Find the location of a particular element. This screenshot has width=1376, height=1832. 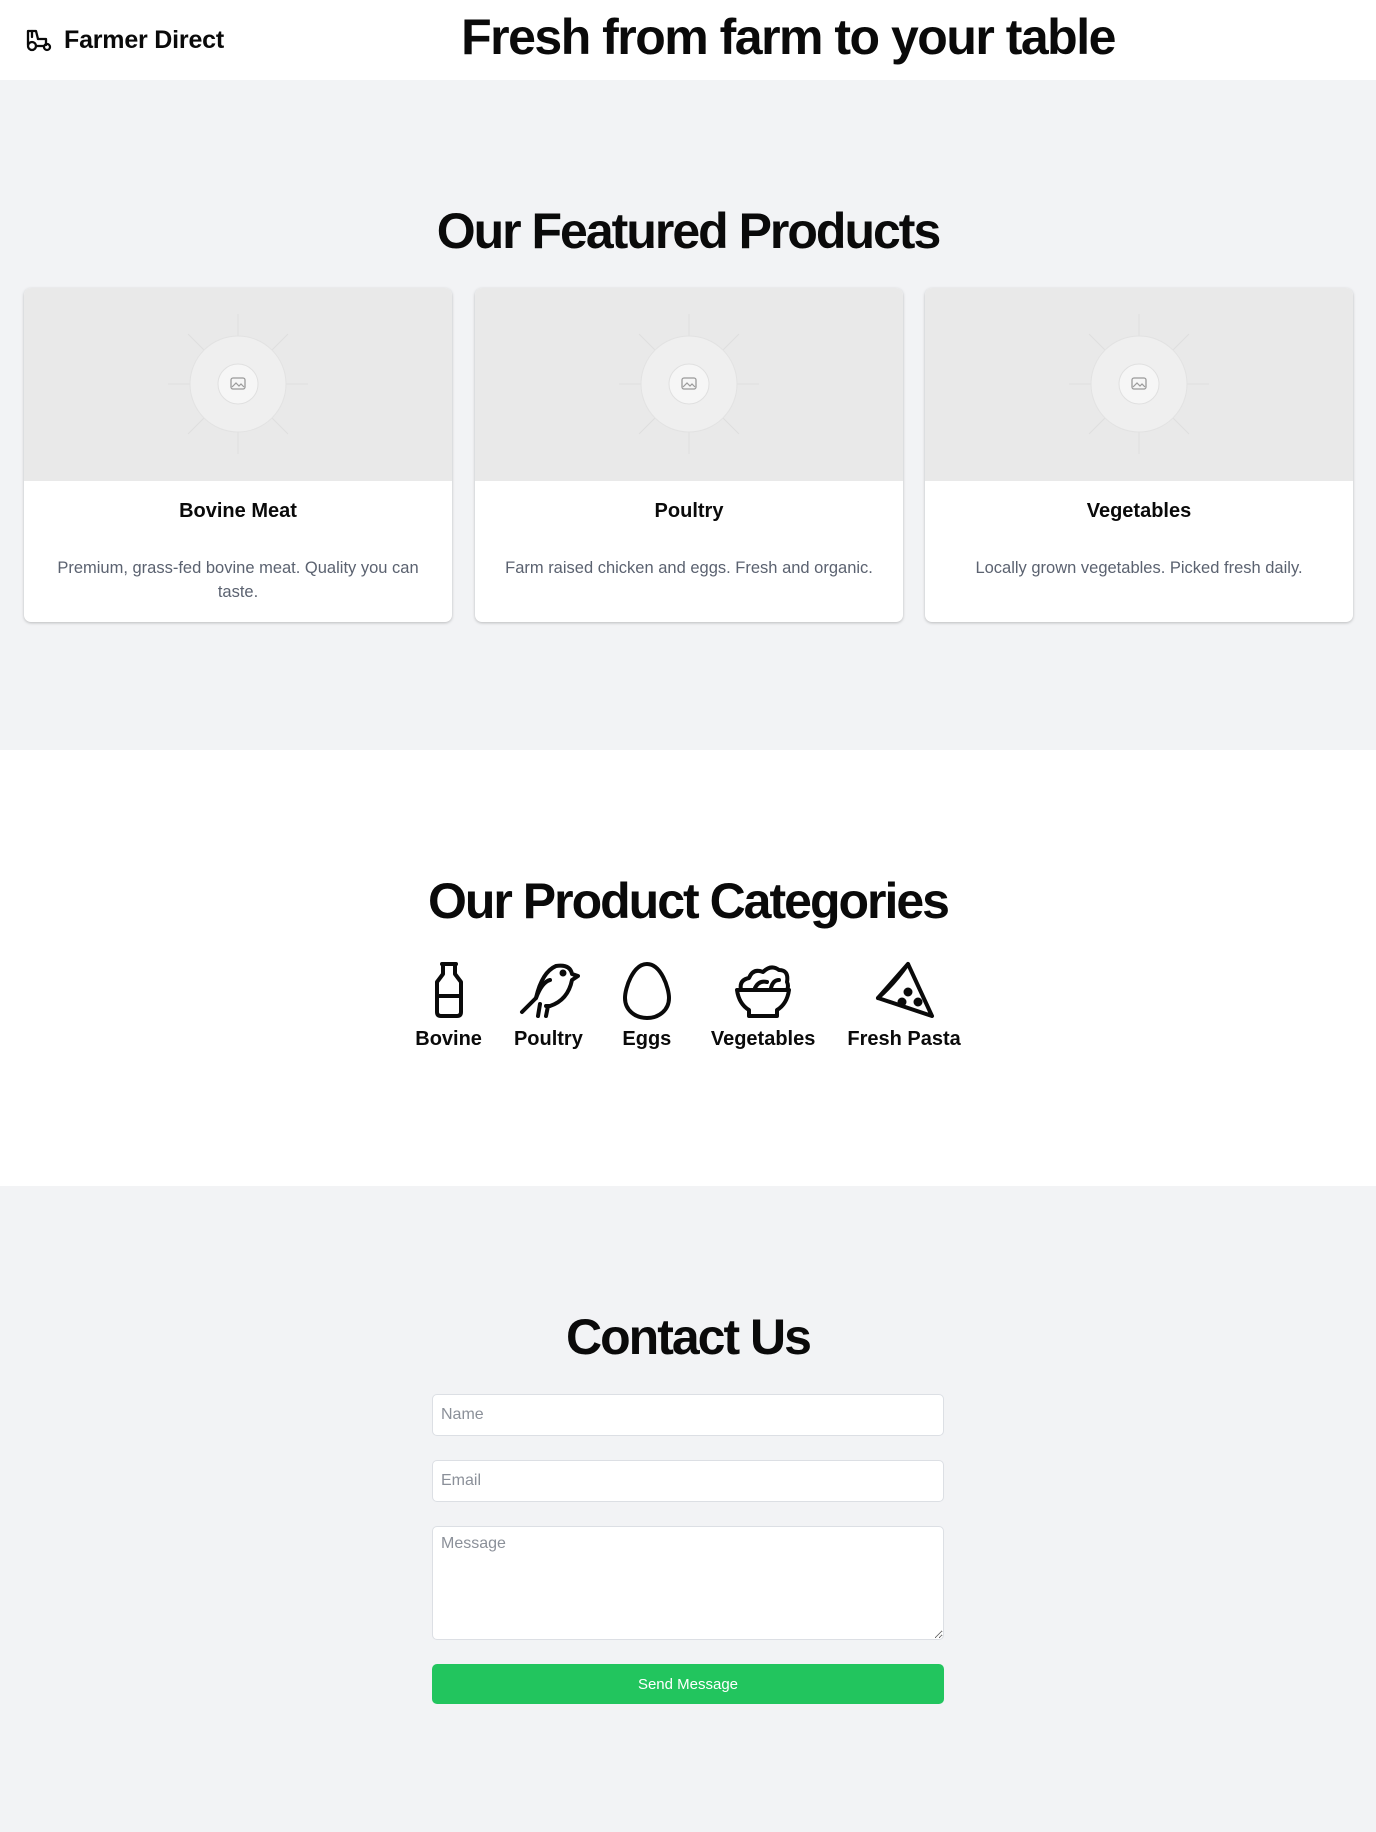

category-label: Vegetables is located at coordinates (763, 1039).